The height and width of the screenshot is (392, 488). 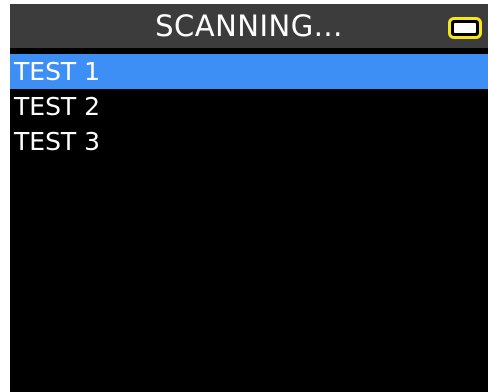 I want to click on menu-item-label: TEST 1, so click(x=57, y=71).